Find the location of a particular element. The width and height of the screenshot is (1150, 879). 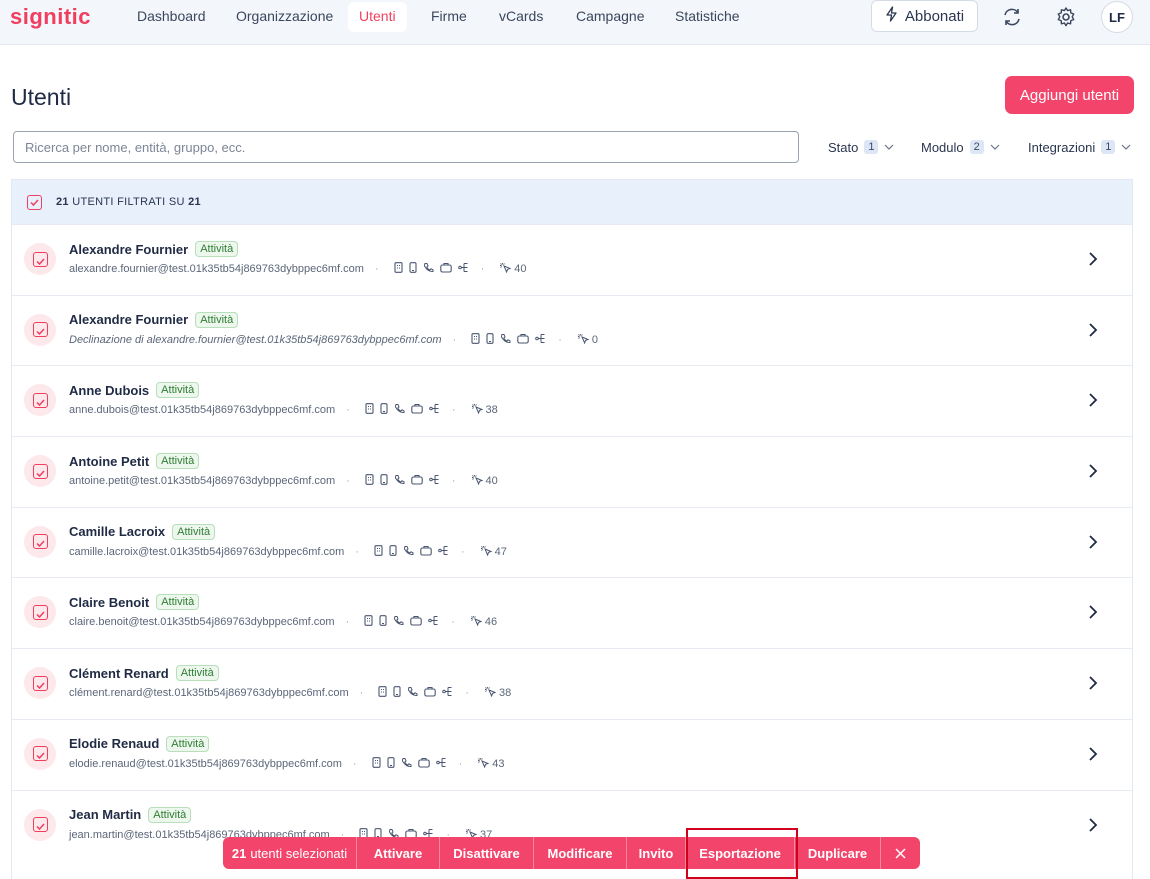

filter-count: 1 is located at coordinates (1108, 147).